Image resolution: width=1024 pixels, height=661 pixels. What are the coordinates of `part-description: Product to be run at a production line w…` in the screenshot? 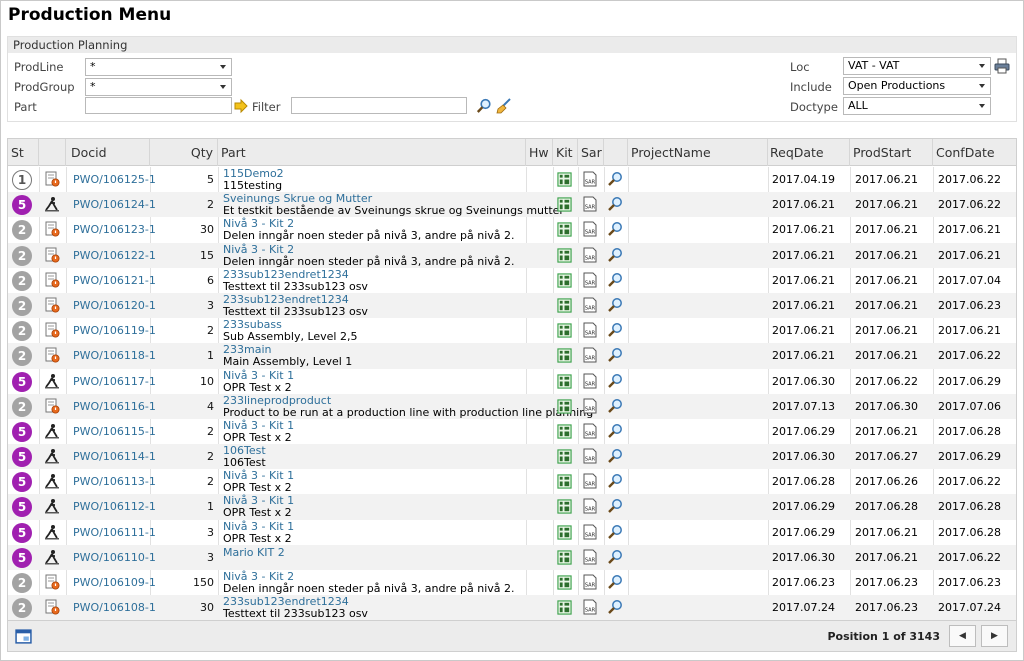 It's located at (408, 412).